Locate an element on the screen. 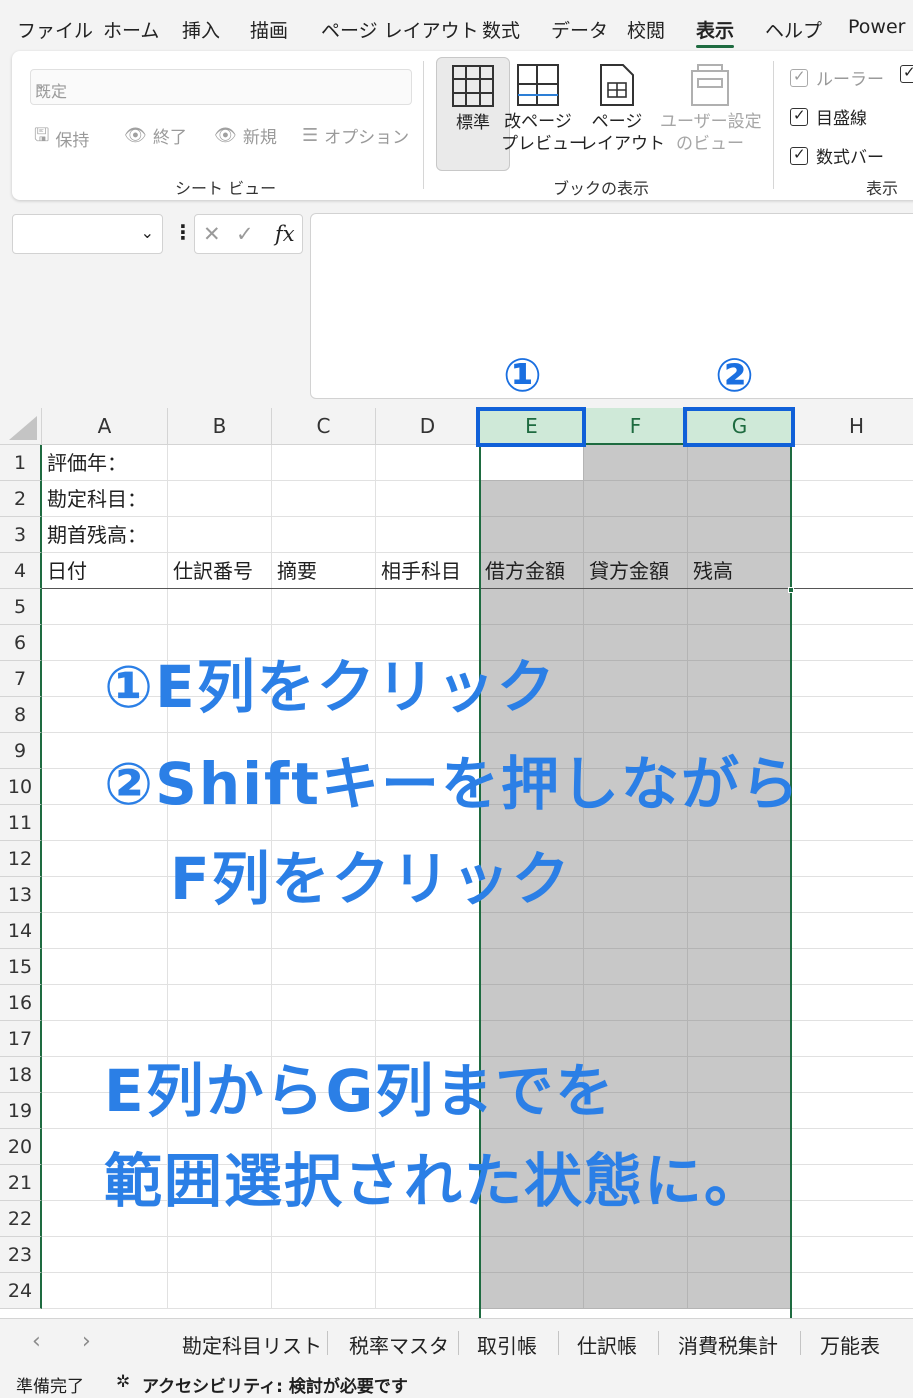 This screenshot has height=1398, width=913. cell-d15 is located at coordinates (428, 967).